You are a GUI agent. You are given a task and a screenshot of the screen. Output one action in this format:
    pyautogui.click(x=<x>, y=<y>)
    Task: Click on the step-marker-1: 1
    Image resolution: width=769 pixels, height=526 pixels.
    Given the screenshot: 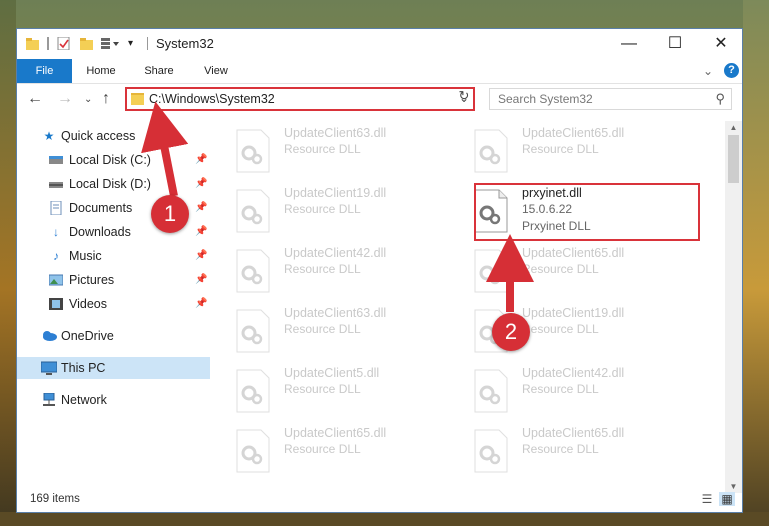 What is the action you would take?
    pyautogui.click(x=170, y=214)
    